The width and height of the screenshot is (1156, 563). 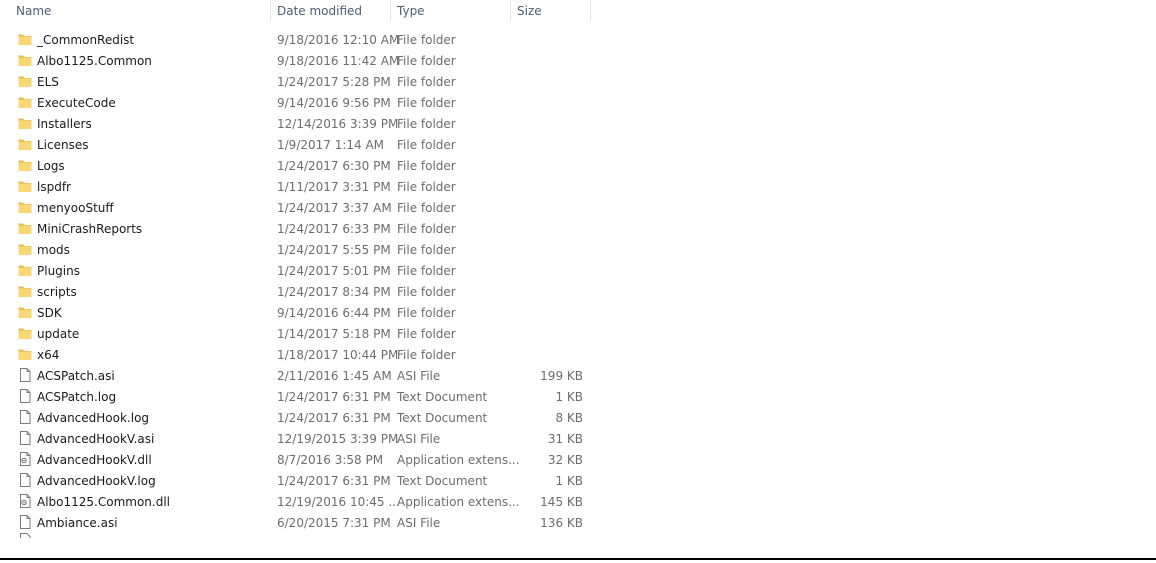 What do you see at coordinates (300, 354) in the screenshot?
I see `folder-row: x64 1/18/2017 10:44 PM File folder` at bounding box center [300, 354].